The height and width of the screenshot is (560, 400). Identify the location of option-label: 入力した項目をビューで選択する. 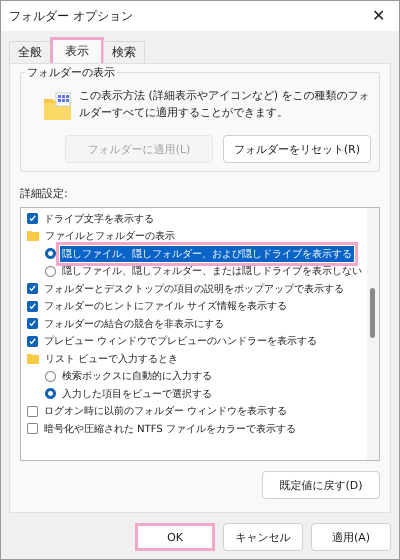
(137, 394).